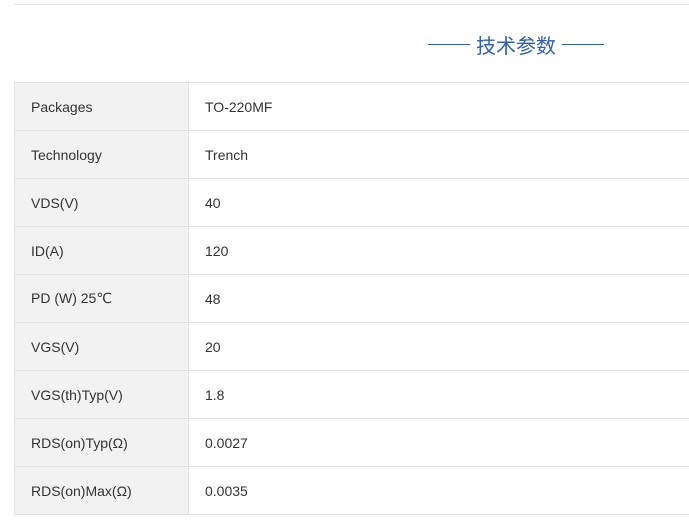  Describe the element at coordinates (351, 4) in the screenshot. I see `top-divider` at that location.